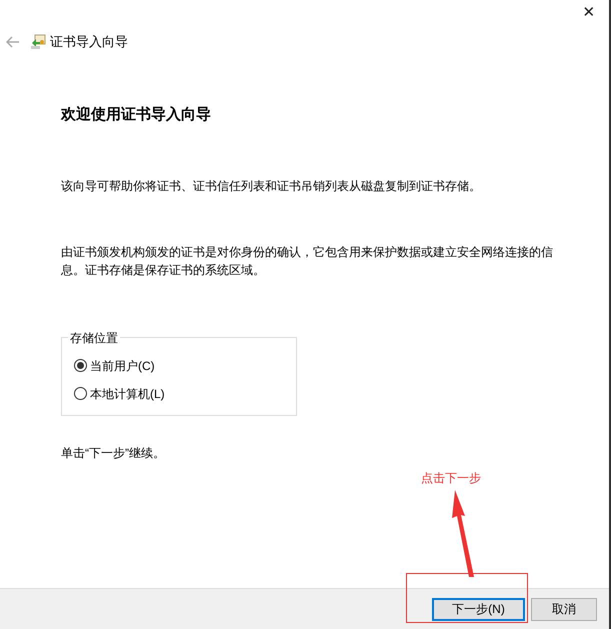 This screenshot has height=629, width=611. What do you see at coordinates (94, 338) in the screenshot?
I see `group-label: 存储位置` at bounding box center [94, 338].